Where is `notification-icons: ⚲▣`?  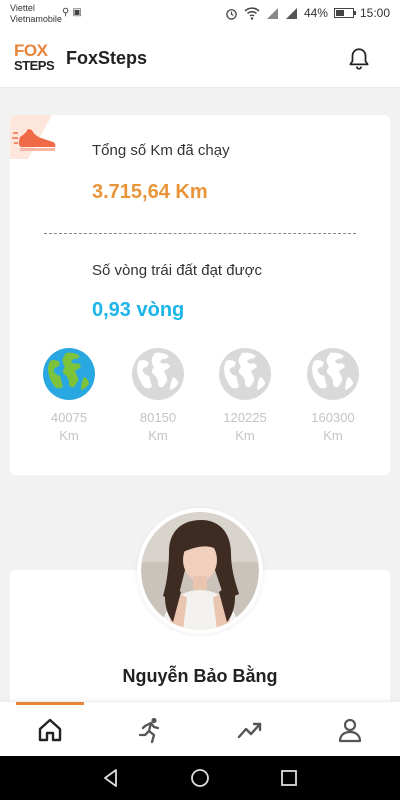 notification-icons: ⚲▣ is located at coordinates (73, 12).